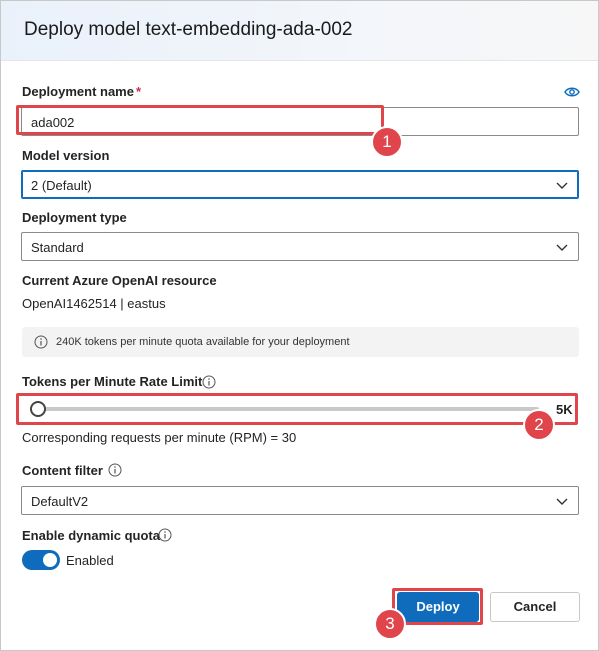 This screenshot has width=599, height=651. What do you see at coordinates (387, 142) in the screenshot?
I see `step-badge-1: 1` at bounding box center [387, 142].